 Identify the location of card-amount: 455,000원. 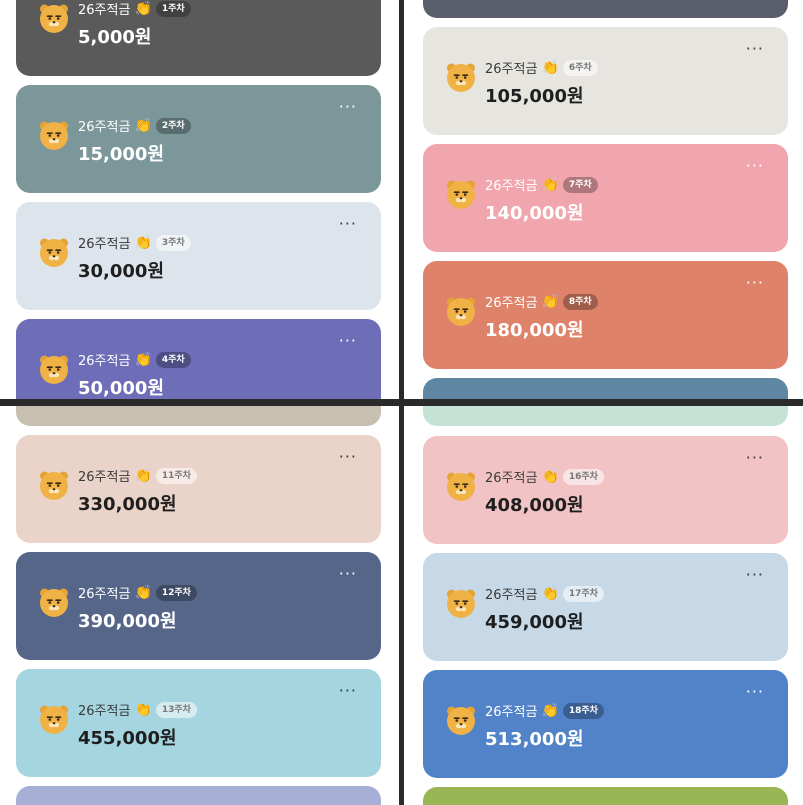
(127, 738).